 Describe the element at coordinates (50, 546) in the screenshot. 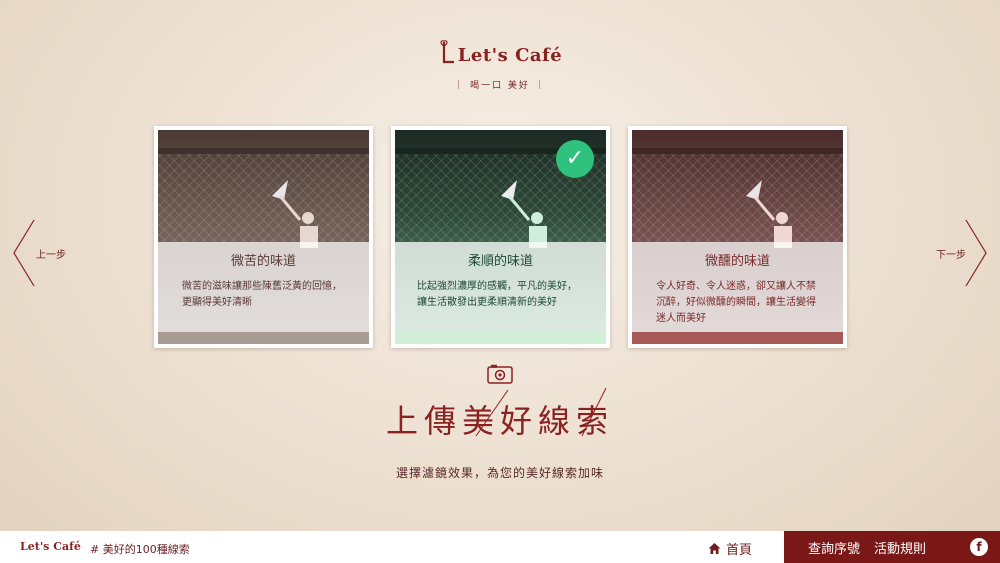

I see `footer-logo: Let's Café` at that location.